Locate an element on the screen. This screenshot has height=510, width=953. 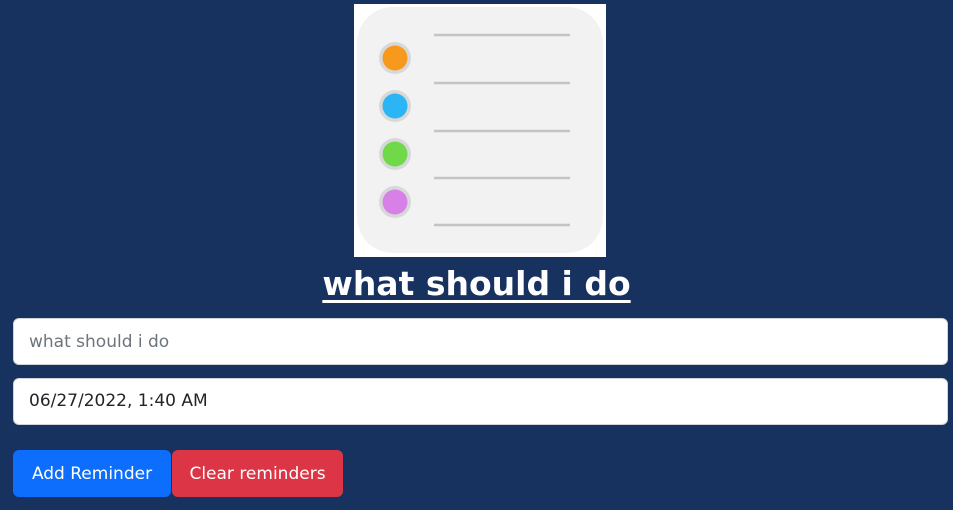
task-input is located at coordinates (480, 341).